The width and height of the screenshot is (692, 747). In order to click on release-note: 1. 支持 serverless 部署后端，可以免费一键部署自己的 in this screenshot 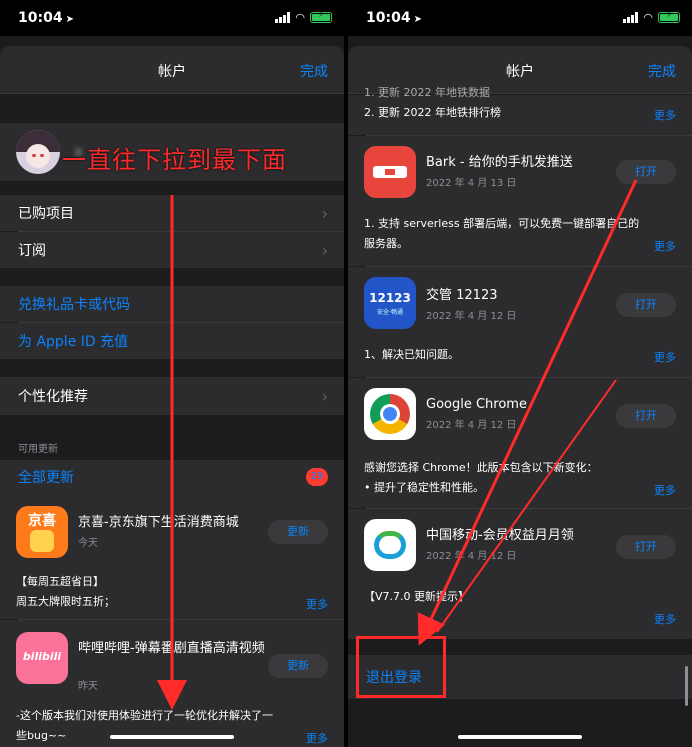, I will do `click(502, 223)`.